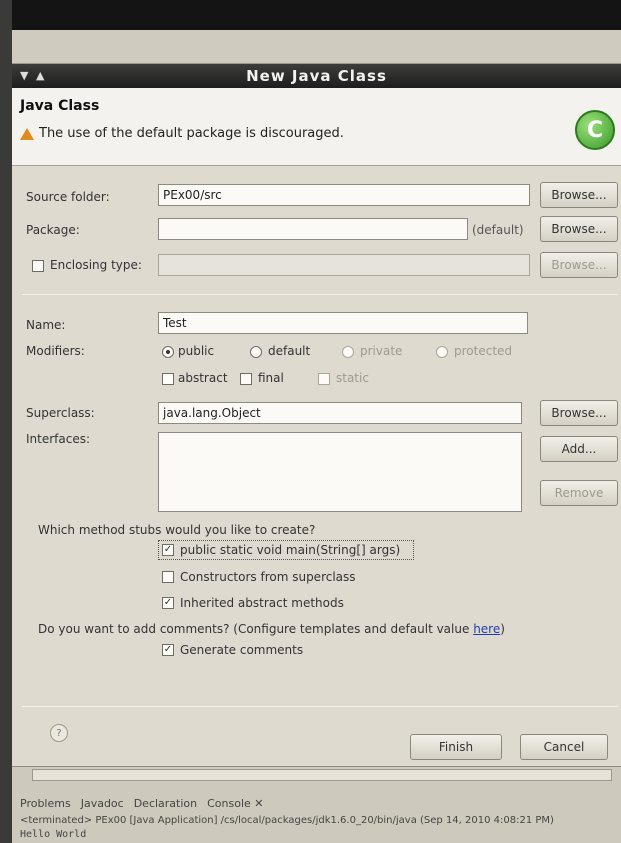  What do you see at coordinates (60, 106) in the screenshot?
I see `banner-title: Java Class` at bounding box center [60, 106].